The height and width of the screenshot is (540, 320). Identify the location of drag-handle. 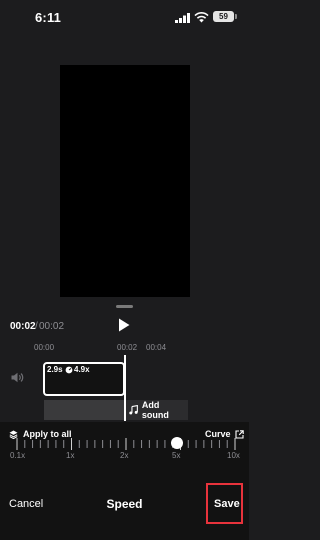
(124, 306).